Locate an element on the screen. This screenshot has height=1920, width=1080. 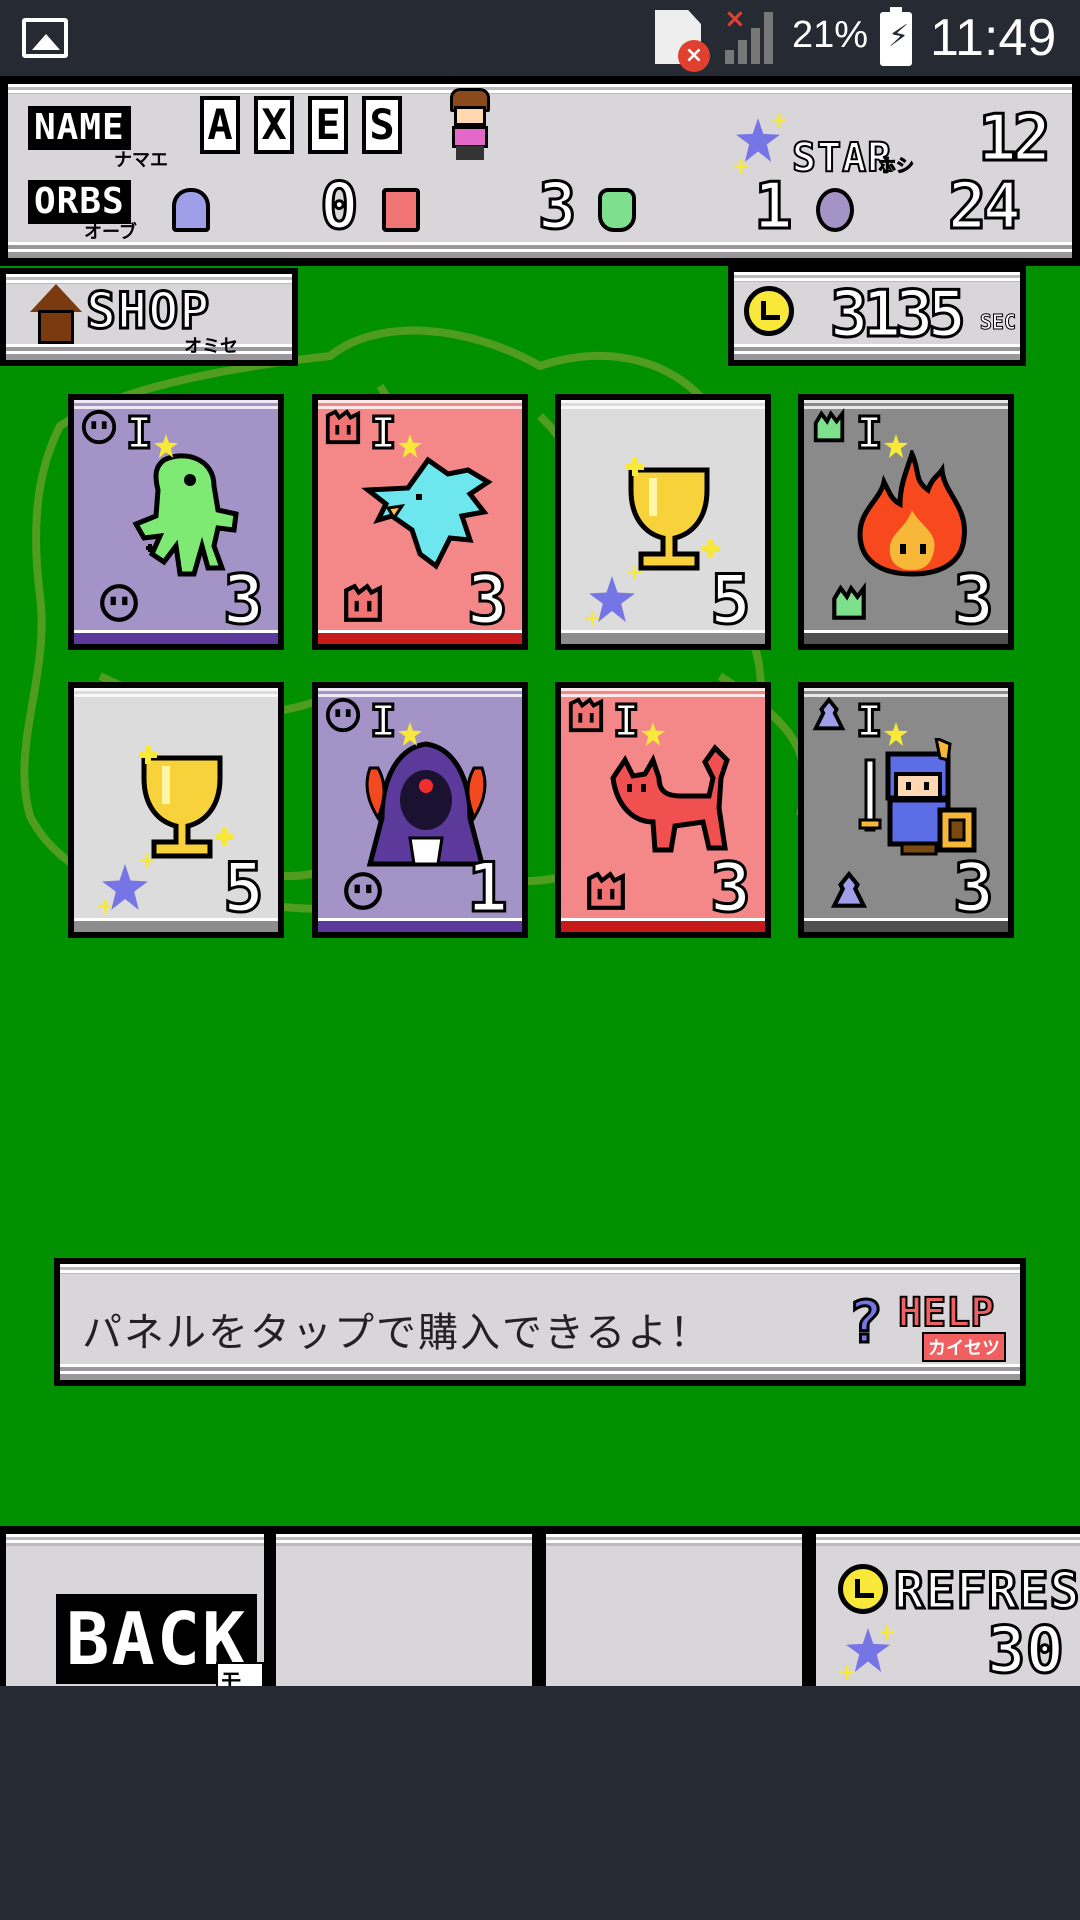
refresh-cost: 30 is located at coordinates (1025, 1650).